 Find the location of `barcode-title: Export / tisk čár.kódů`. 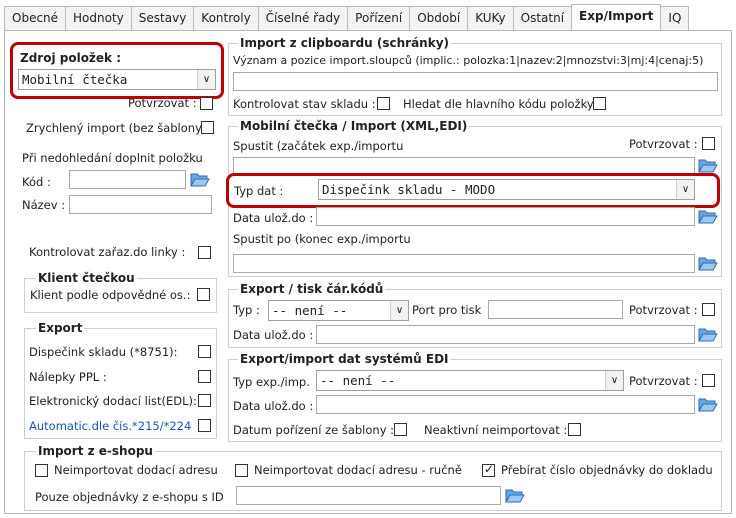

barcode-title: Export / tisk čár.kódů is located at coordinates (312, 289).